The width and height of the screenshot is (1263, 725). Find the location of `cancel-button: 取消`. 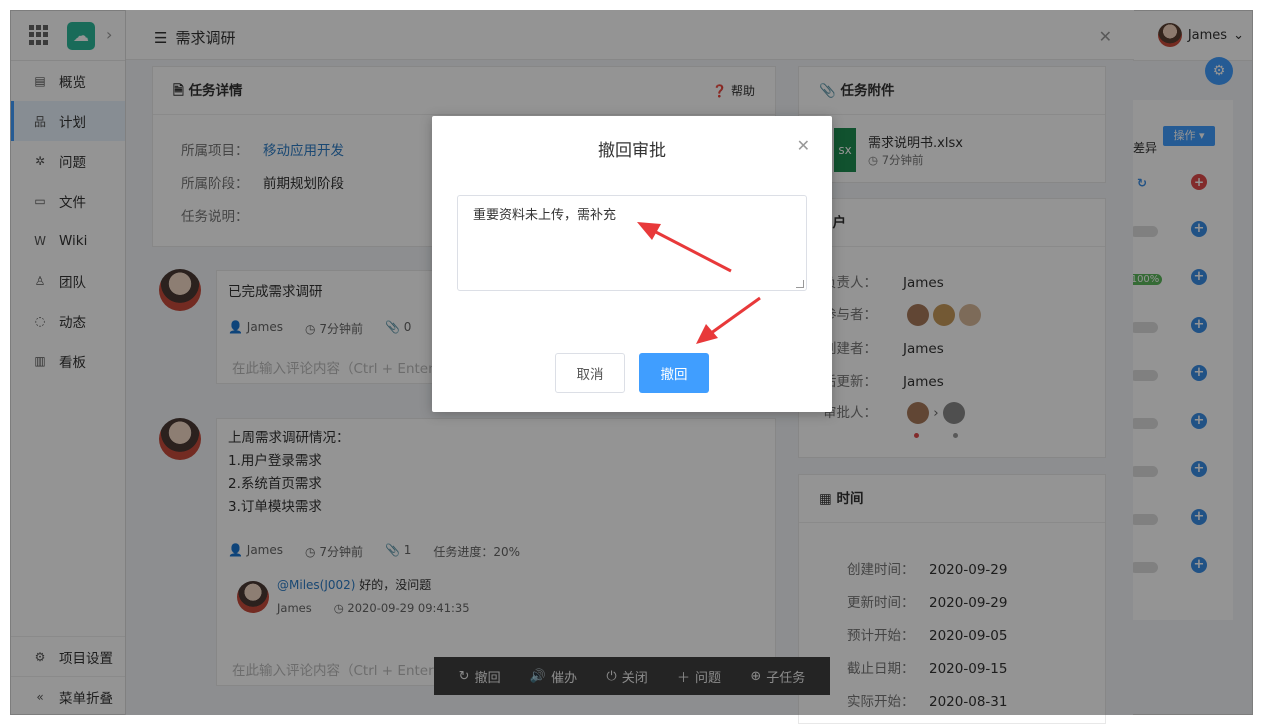

cancel-button: 取消 is located at coordinates (590, 373).